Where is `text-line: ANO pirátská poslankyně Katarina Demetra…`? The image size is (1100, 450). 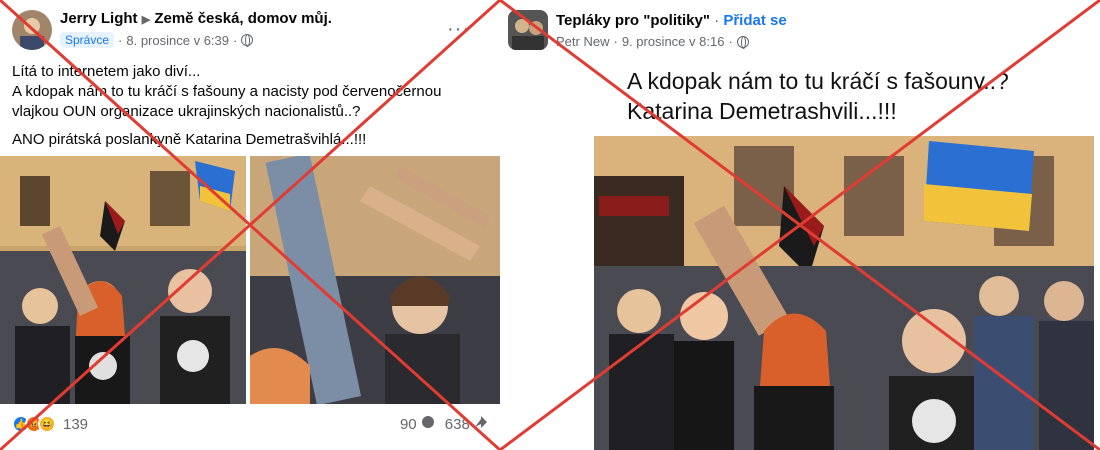
text-line: ANO pirátská poslankyně Katarina Demetra… is located at coordinates (189, 139).